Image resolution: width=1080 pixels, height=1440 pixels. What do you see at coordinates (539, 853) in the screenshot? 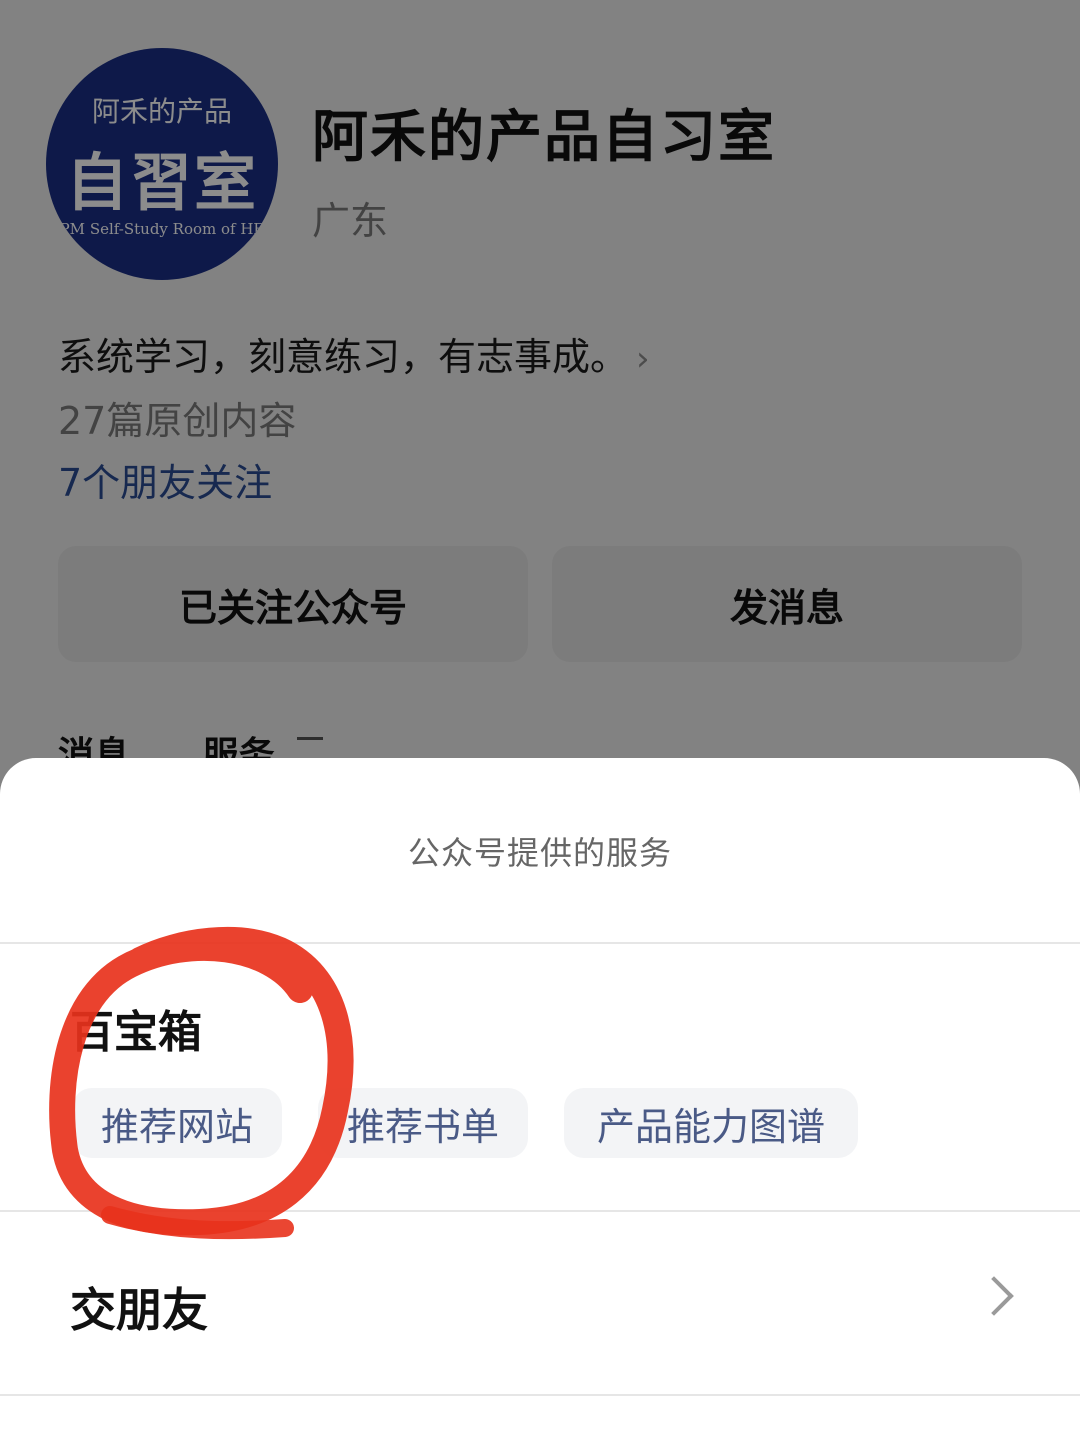
I see `sheet-title: 公众号提供的服务` at bounding box center [539, 853].